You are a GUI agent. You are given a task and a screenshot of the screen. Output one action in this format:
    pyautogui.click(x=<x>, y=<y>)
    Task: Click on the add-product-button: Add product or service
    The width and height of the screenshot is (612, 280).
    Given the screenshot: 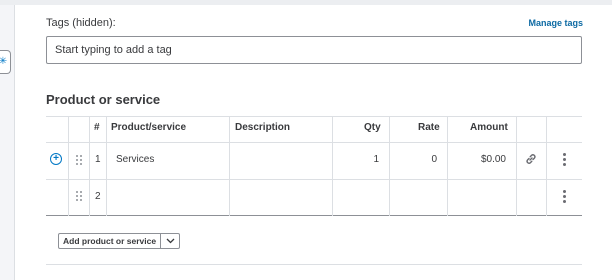 What is the action you would take?
    pyautogui.click(x=119, y=241)
    